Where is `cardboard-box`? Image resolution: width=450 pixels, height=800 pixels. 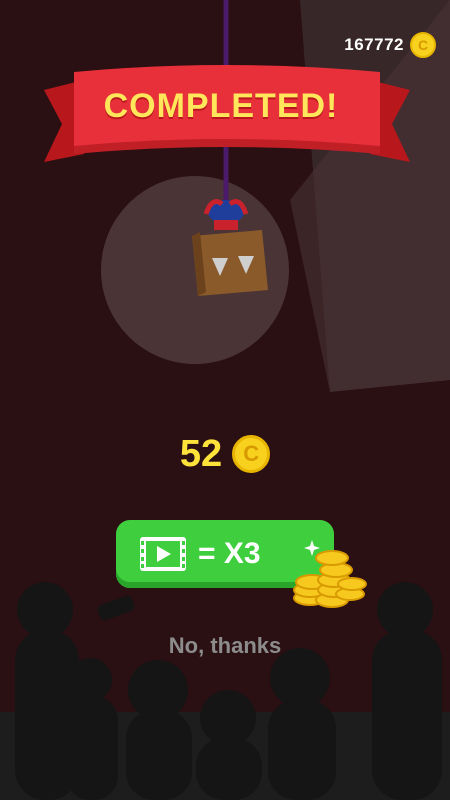
cardboard-box is located at coordinates (230, 263).